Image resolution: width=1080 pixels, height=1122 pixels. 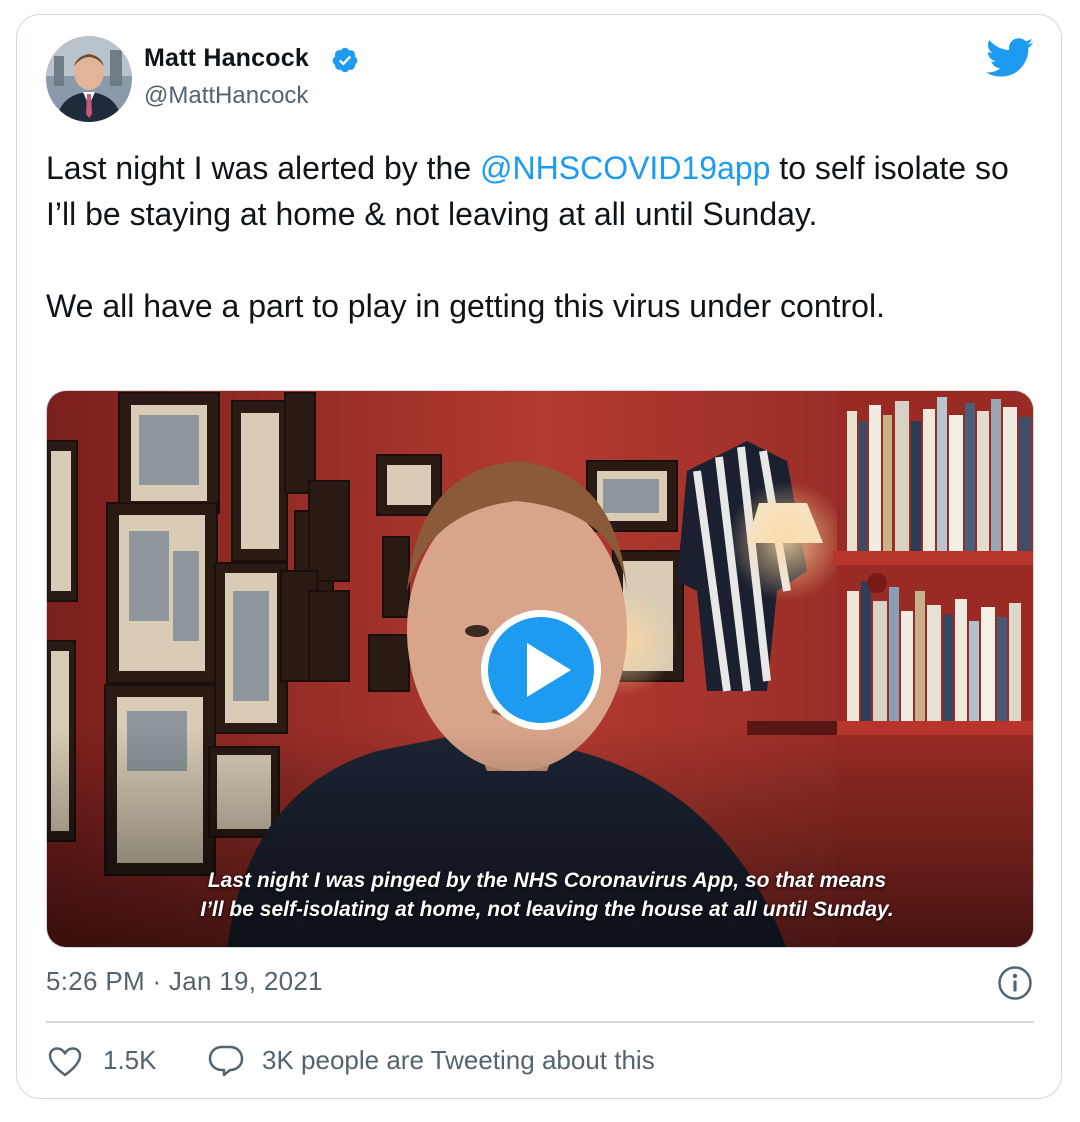 What do you see at coordinates (345, 60) in the screenshot?
I see `verified-badge-icon` at bounding box center [345, 60].